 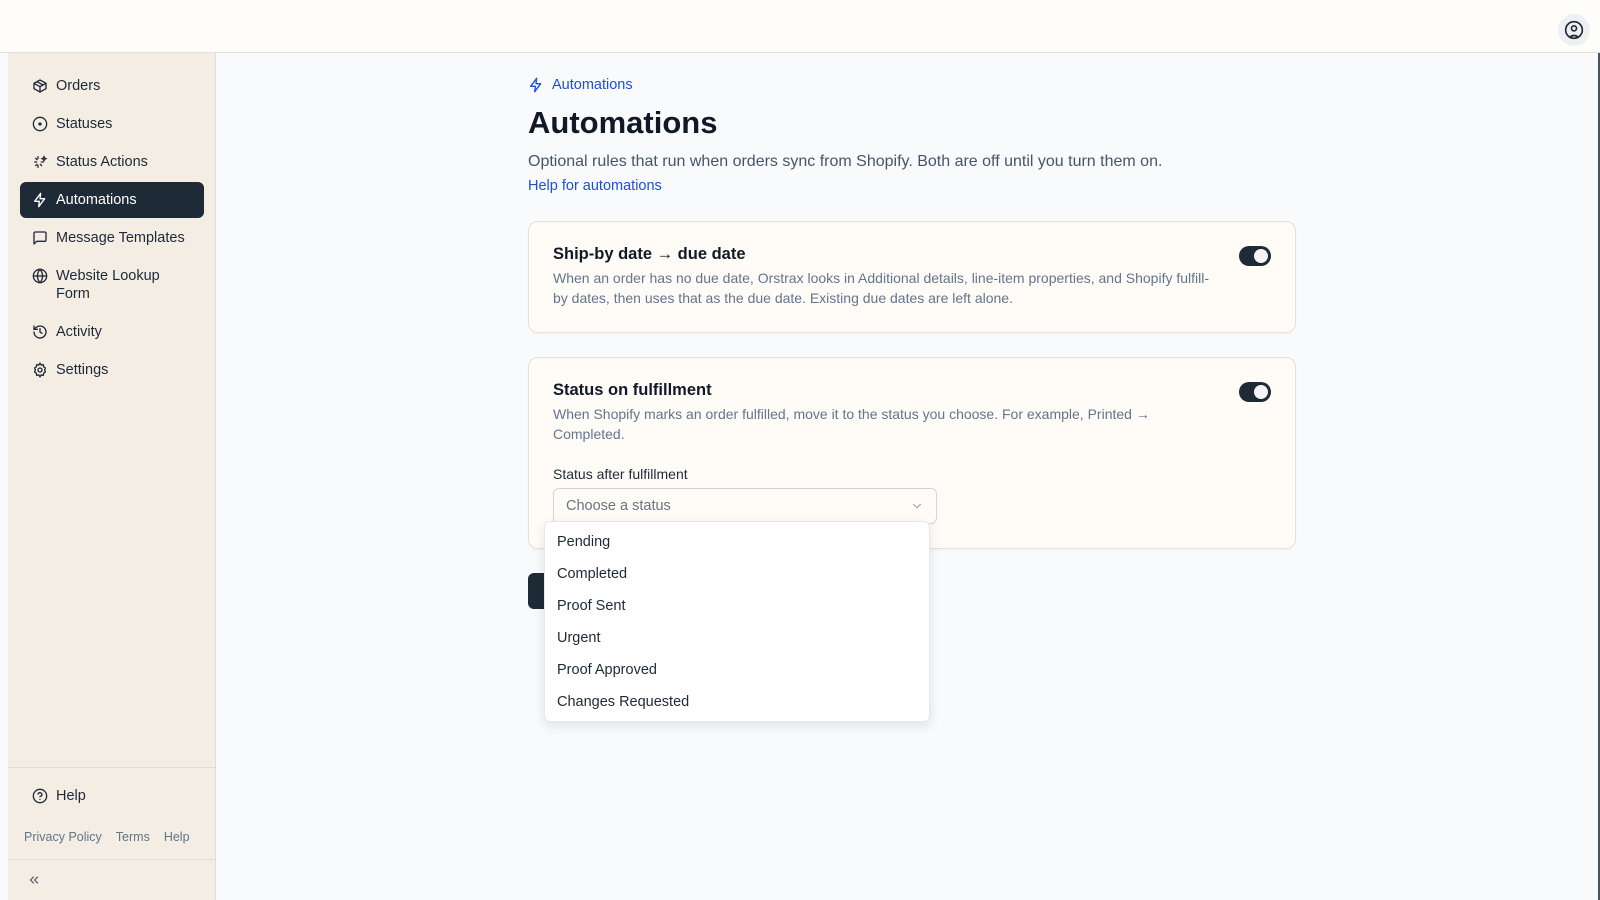 I want to click on sidebar-item-label: Orders, so click(x=78, y=86).